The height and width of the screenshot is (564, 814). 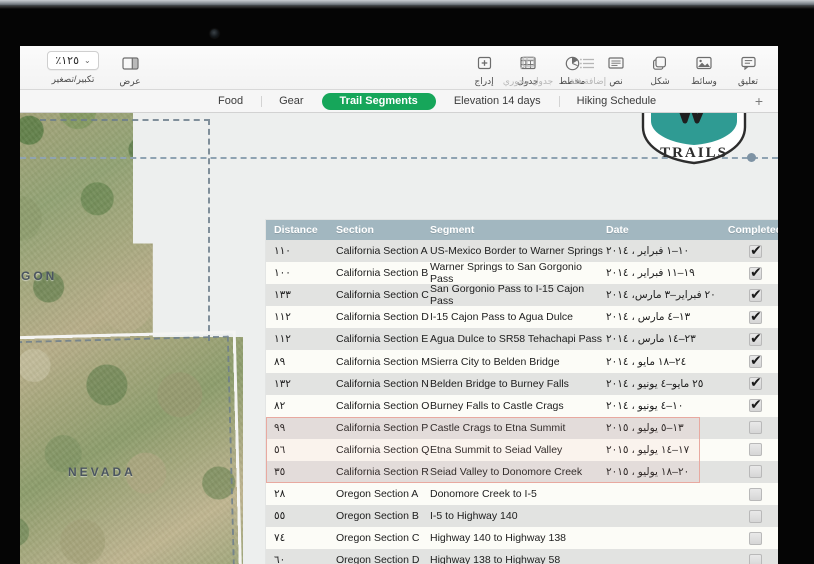 I want to click on cell-section: California Section C, so click(x=383, y=295).